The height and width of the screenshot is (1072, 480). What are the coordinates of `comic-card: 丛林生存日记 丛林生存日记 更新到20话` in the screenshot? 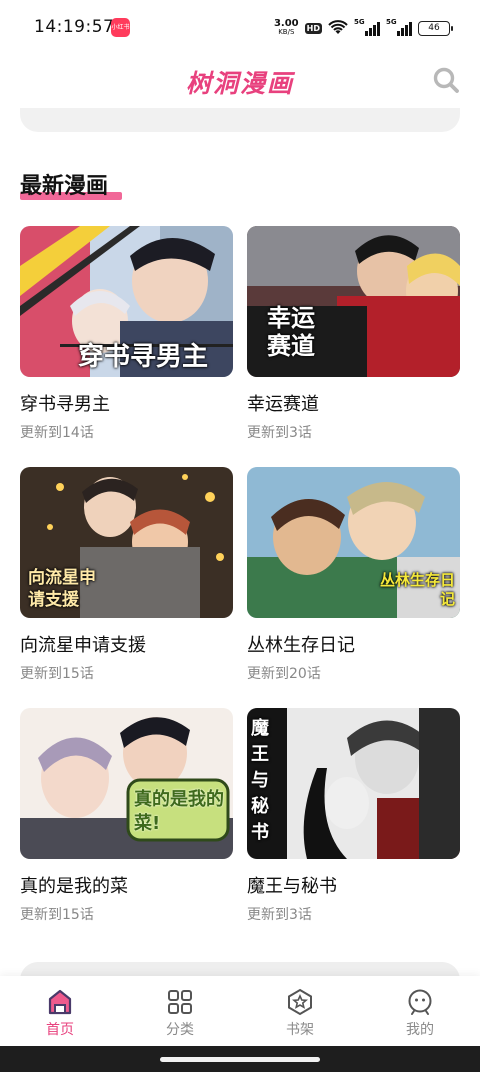 It's located at (353, 579).